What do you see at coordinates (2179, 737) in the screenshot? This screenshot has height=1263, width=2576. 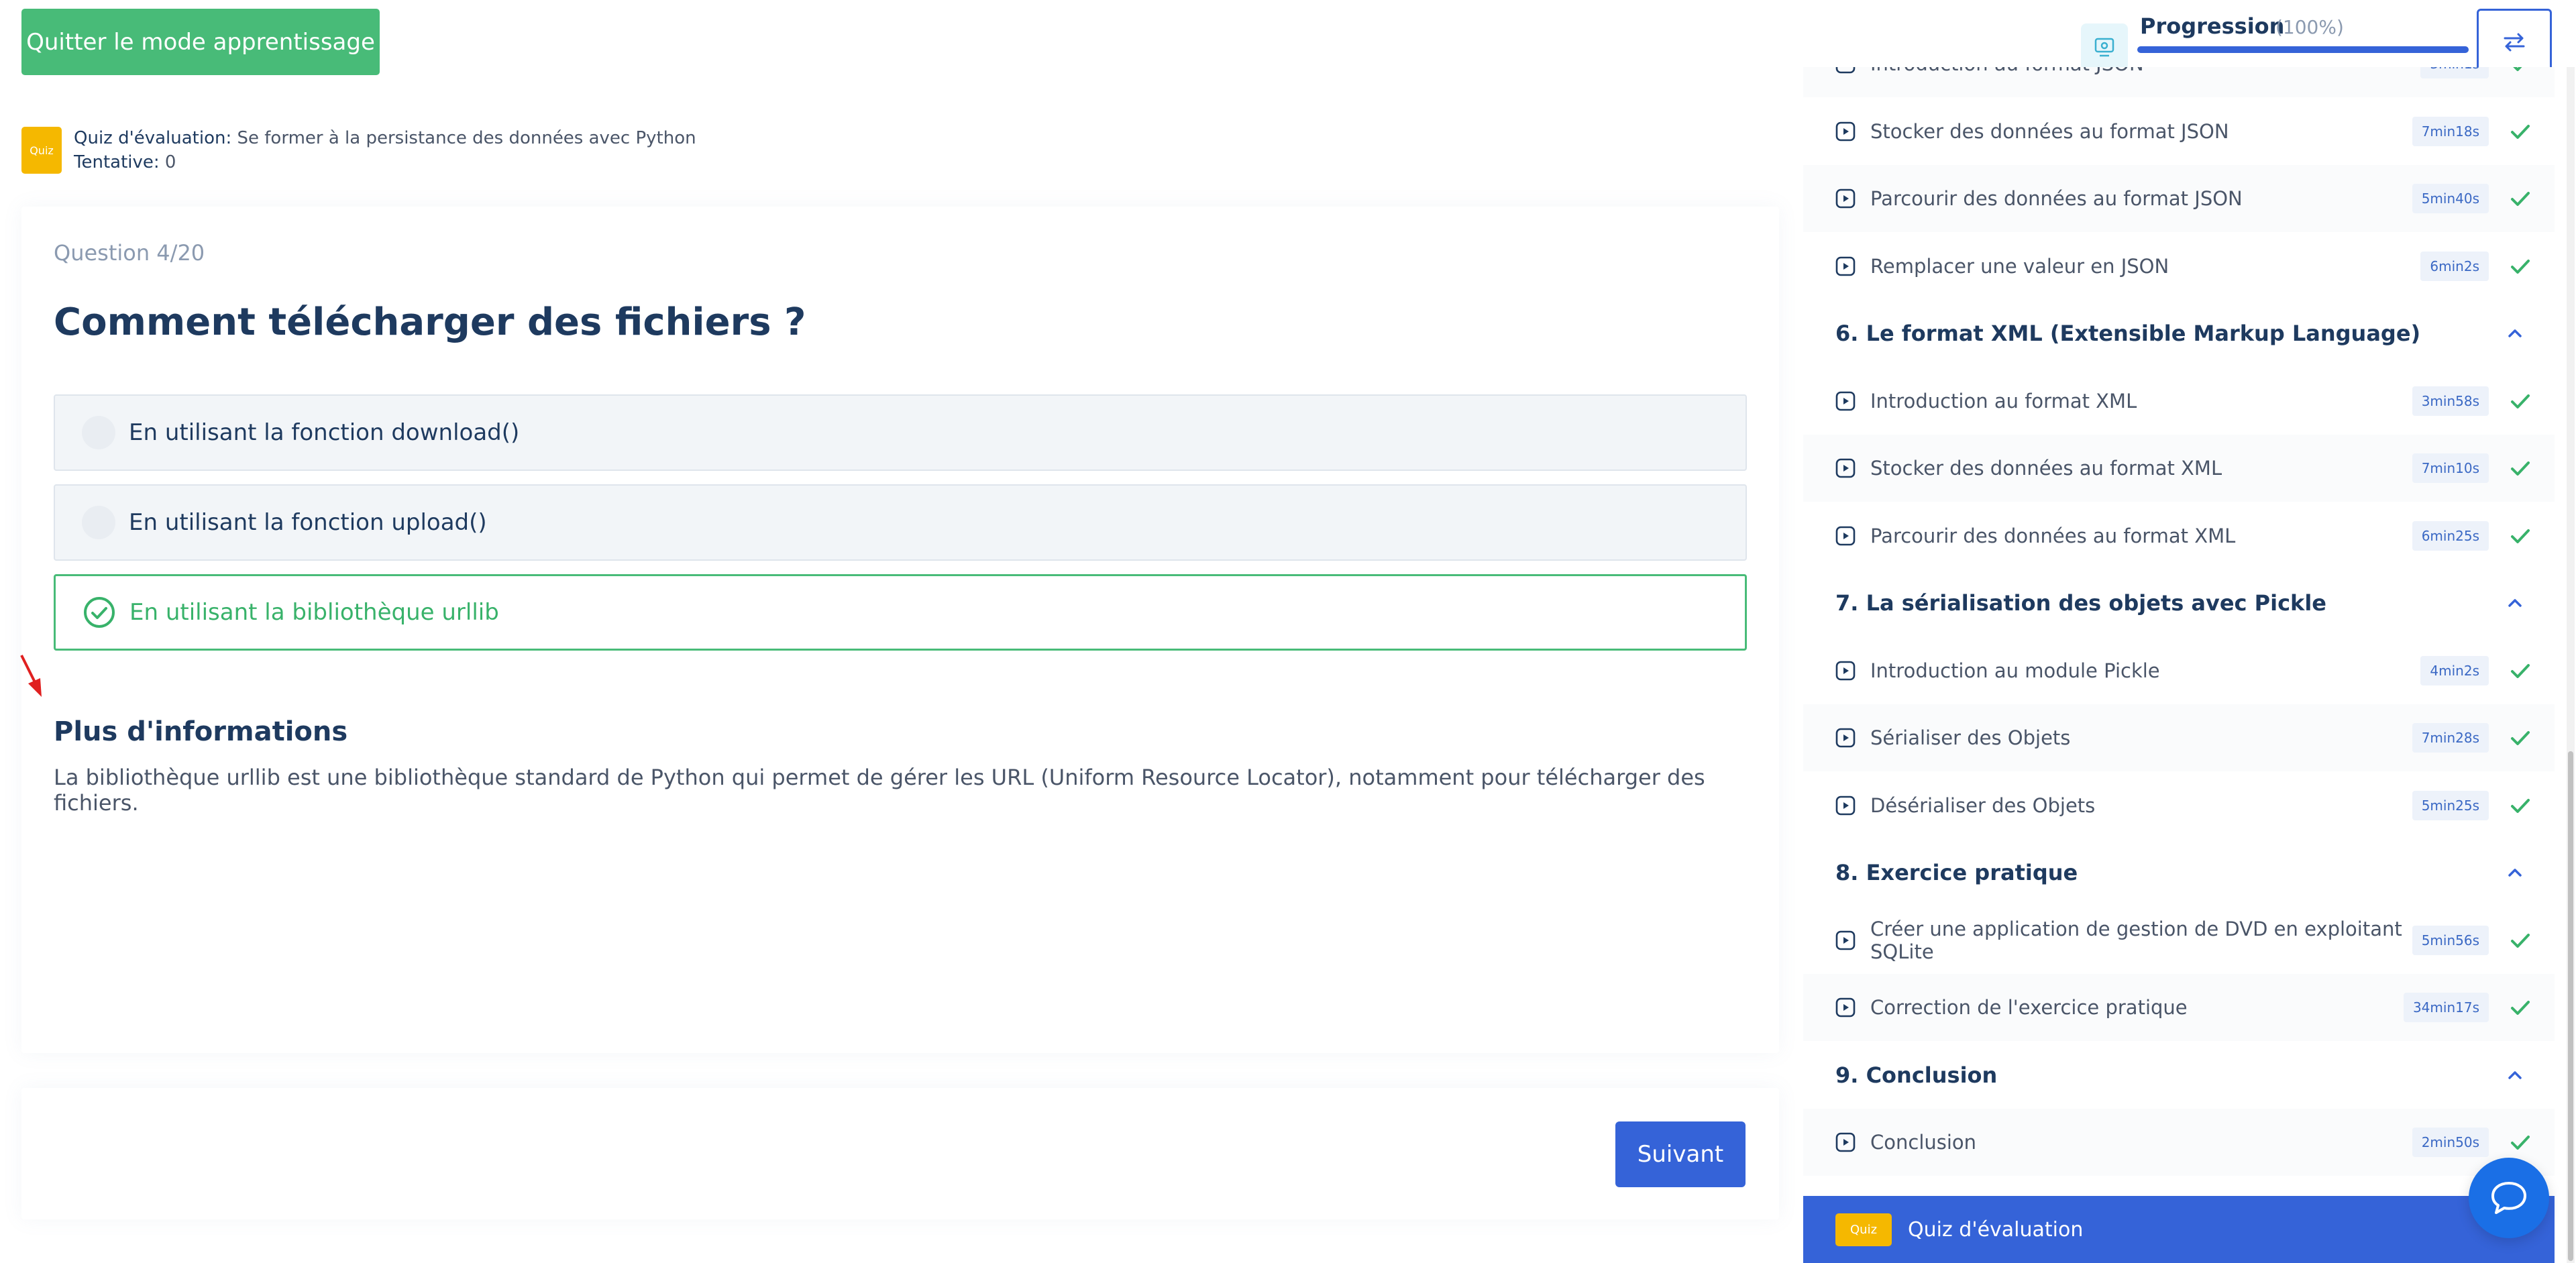 I see `sidebar-lesson-item: Sérialiser des Objets 7min28s` at bounding box center [2179, 737].